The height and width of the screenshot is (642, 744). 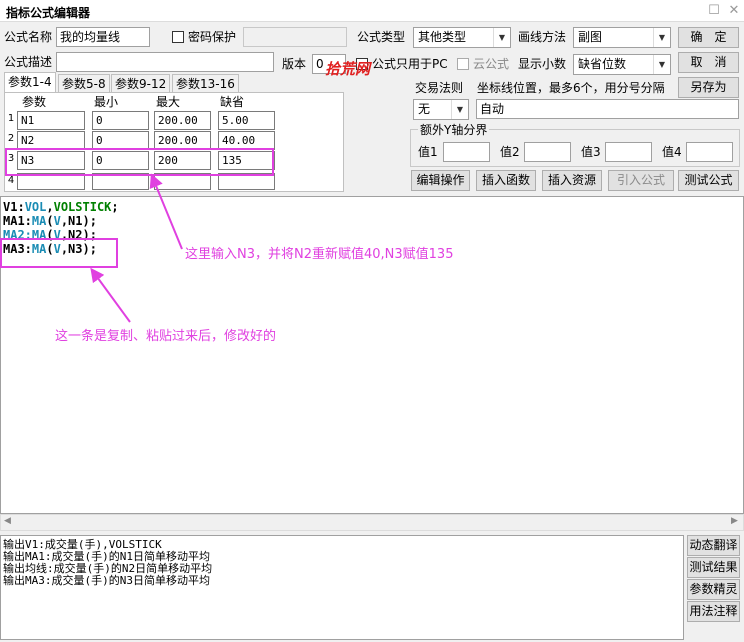 I want to click on dynamic-translate-button: 动态翻译, so click(x=713, y=545).